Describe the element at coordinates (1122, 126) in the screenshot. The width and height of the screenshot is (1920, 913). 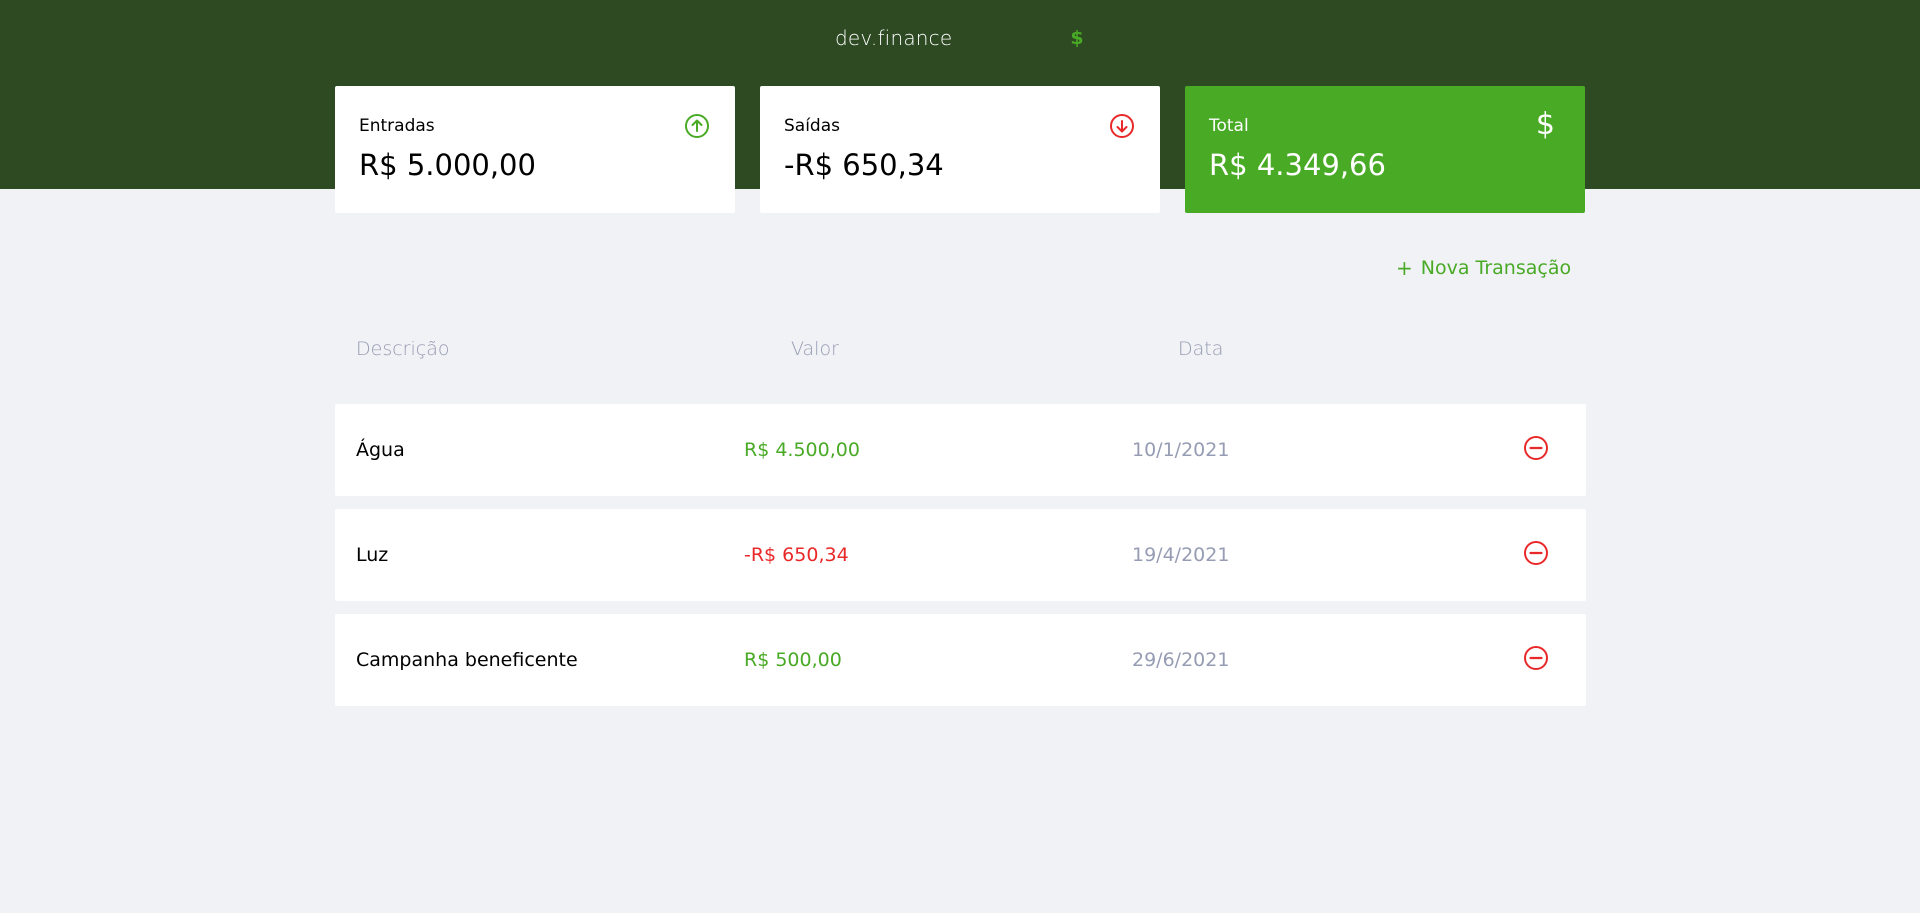
I see `arrow-down-circle-icon` at that location.